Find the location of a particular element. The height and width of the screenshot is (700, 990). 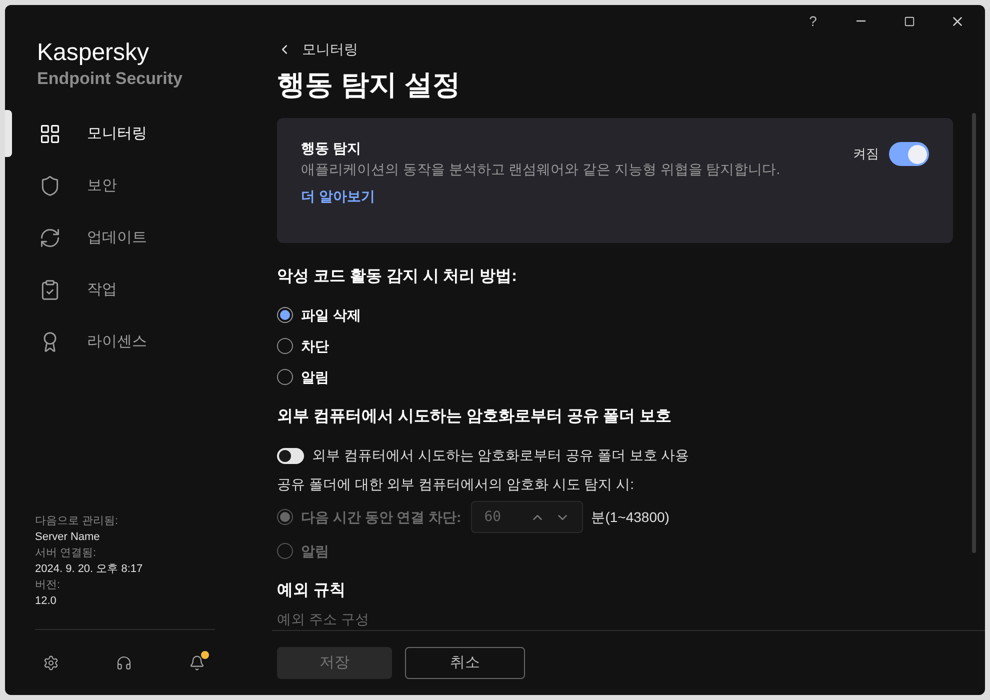

maximize-icon is located at coordinates (909, 21).